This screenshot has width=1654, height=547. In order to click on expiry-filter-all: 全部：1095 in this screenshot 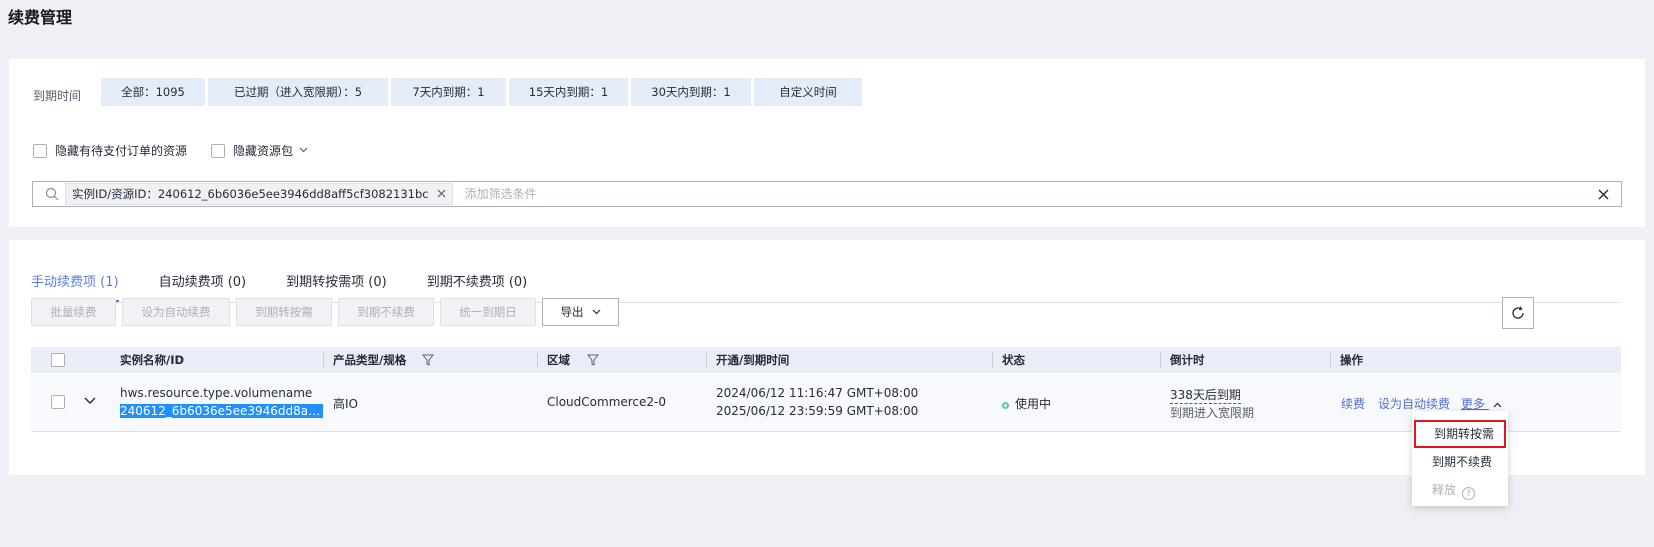, I will do `click(153, 92)`.